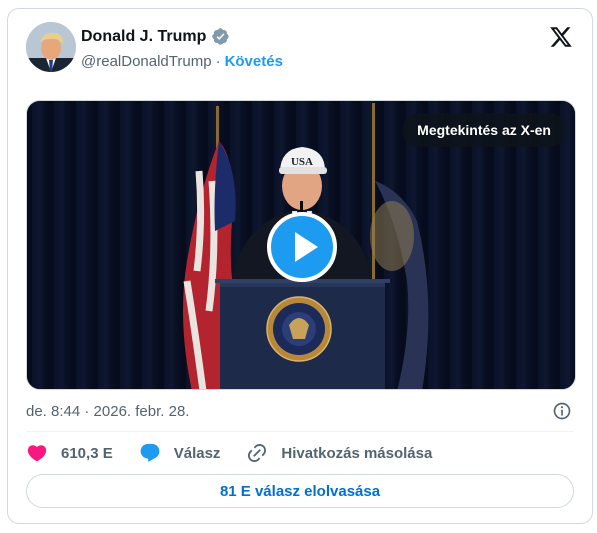 Image resolution: width=597 pixels, height=533 pixels. I want to click on heart-icon, so click(37, 453).